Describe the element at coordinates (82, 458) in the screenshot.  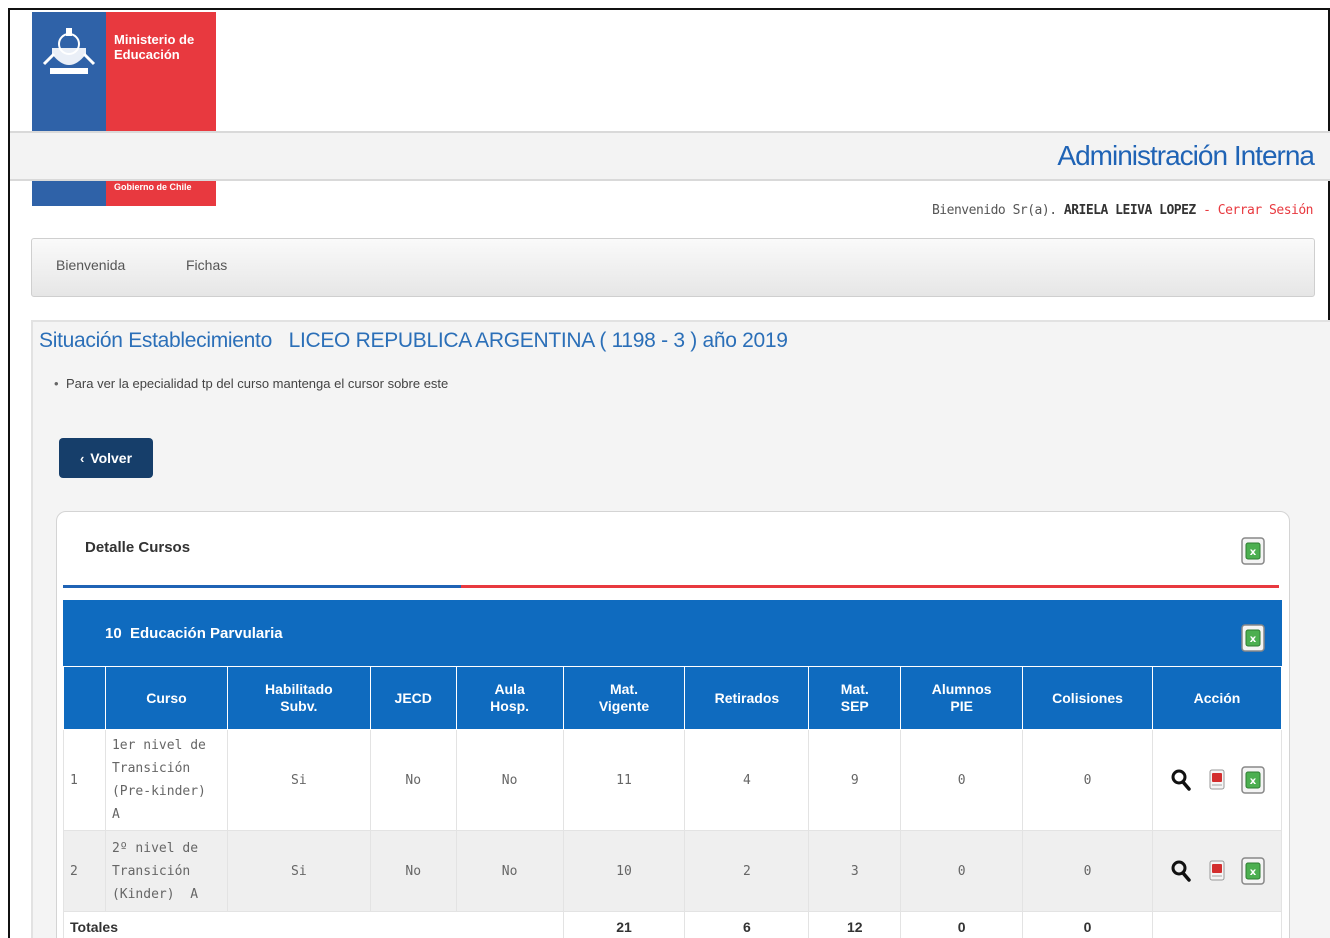
I see `chevron-left-icon: ‹` at that location.